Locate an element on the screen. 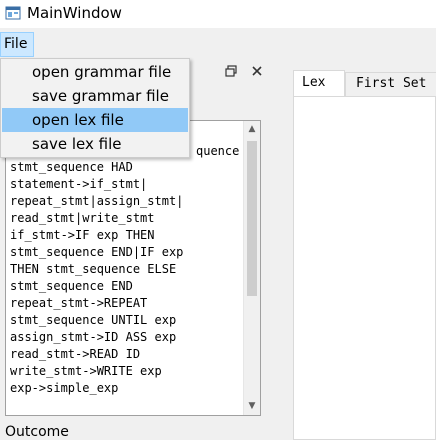 This screenshot has width=436, height=440. app-icon is located at coordinates (13, 13).